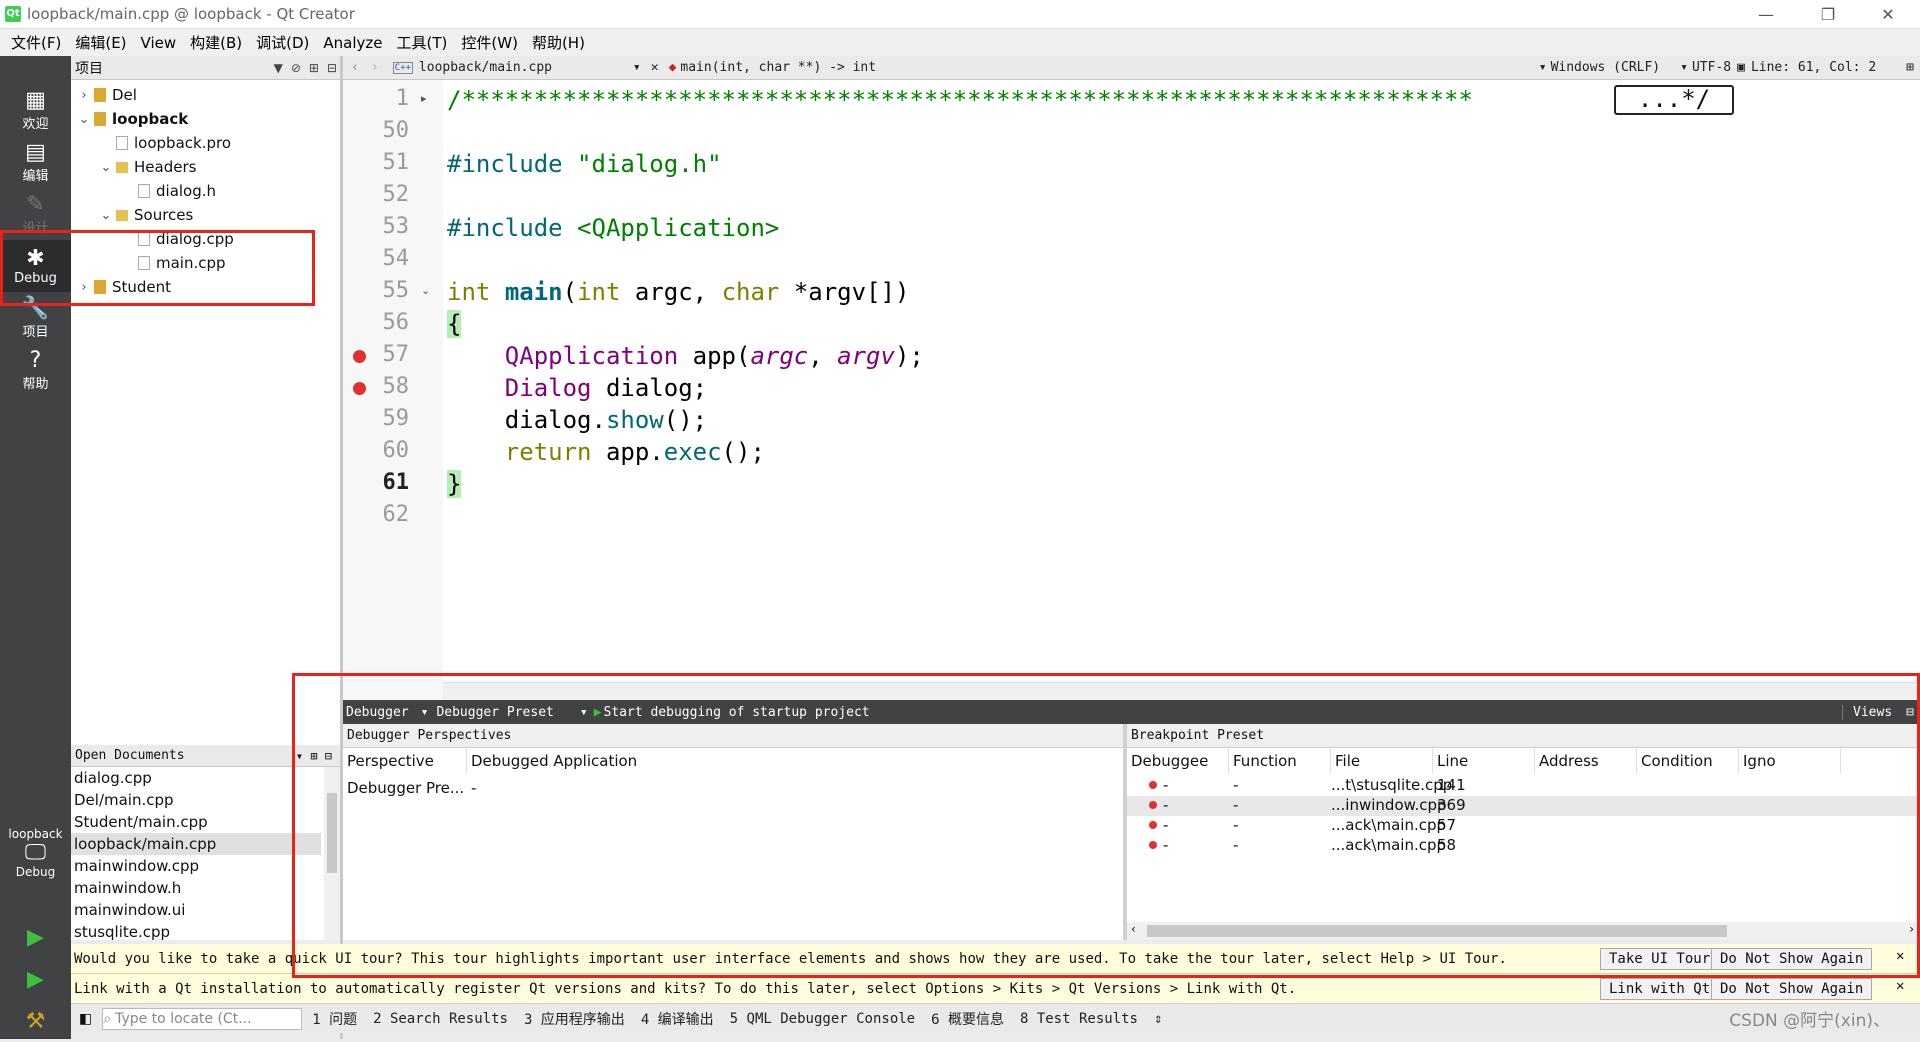  Describe the element at coordinates (159, 43) in the screenshot. I see `menu-view: View` at that location.